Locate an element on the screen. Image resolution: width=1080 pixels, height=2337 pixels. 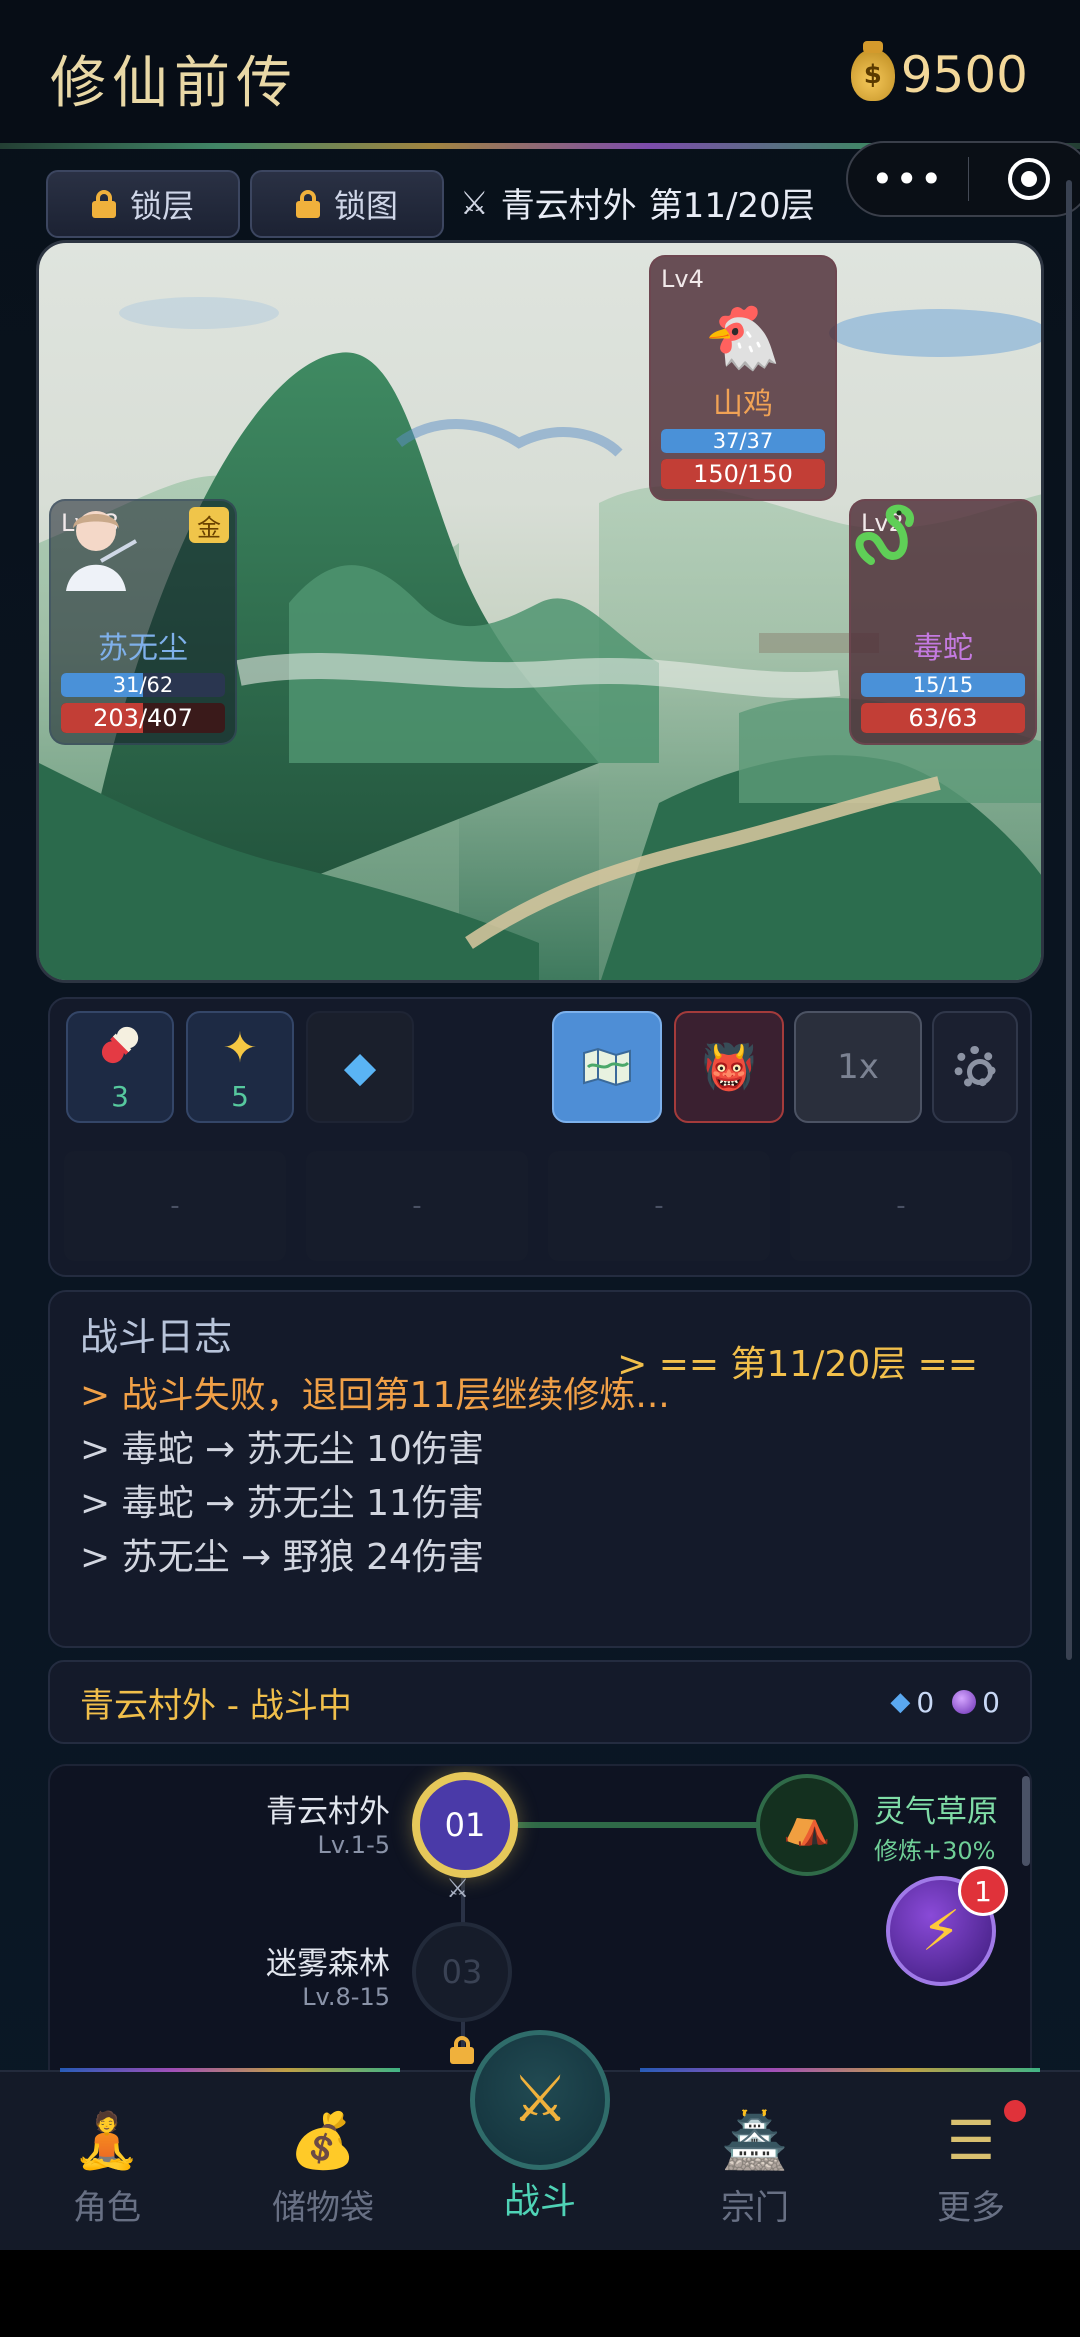
map-node-label: 迷雾森林 Lv.8-15 is located at coordinates (280, 1974).